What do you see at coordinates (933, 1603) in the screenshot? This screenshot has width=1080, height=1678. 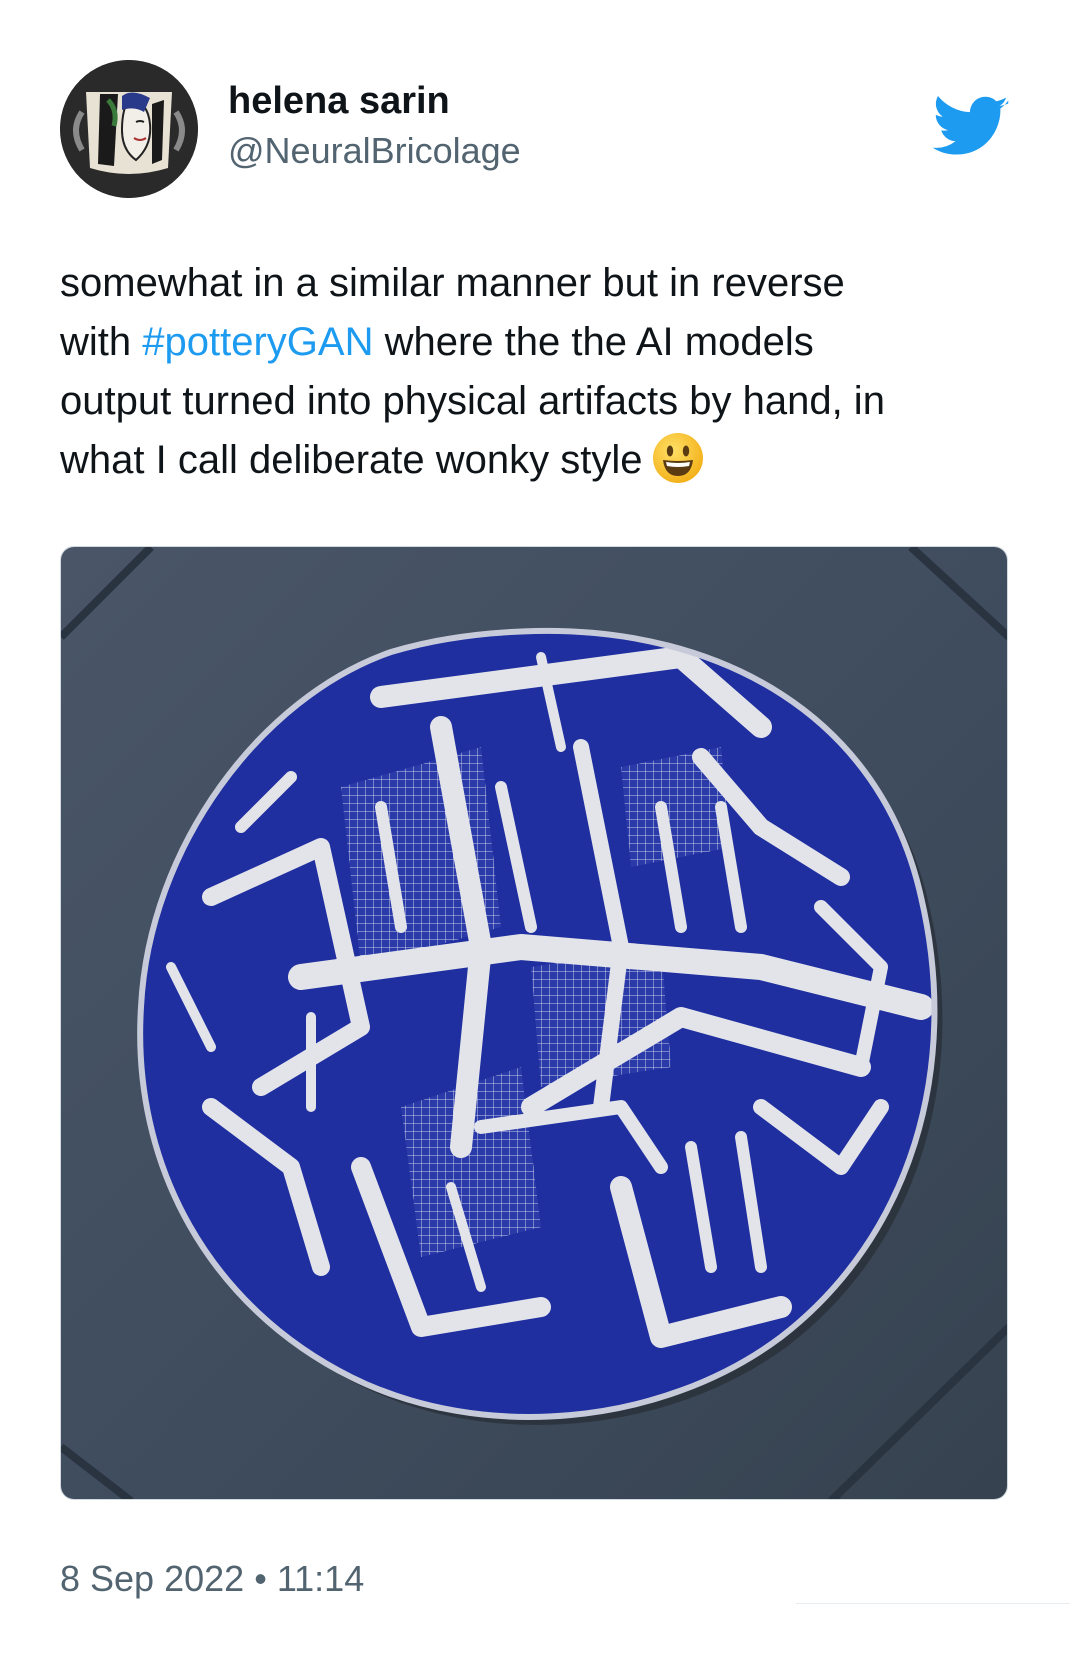 I see `divider` at bounding box center [933, 1603].